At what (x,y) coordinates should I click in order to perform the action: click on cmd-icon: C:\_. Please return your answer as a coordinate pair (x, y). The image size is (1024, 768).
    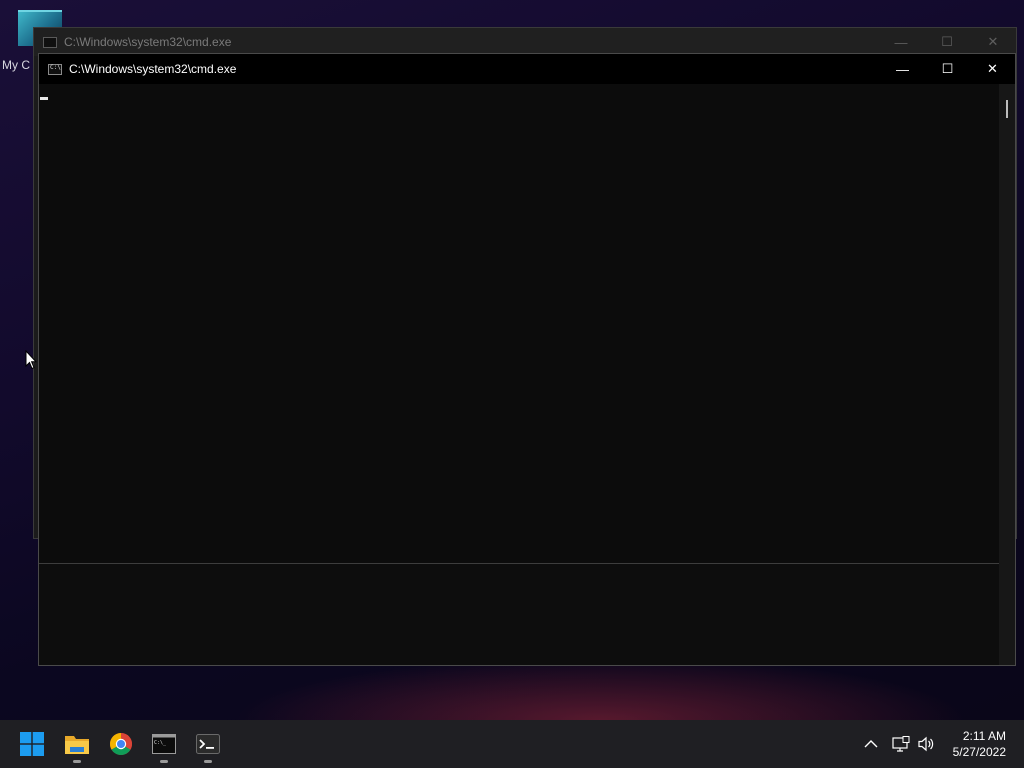
    Looking at the image, I should click on (164, 744).